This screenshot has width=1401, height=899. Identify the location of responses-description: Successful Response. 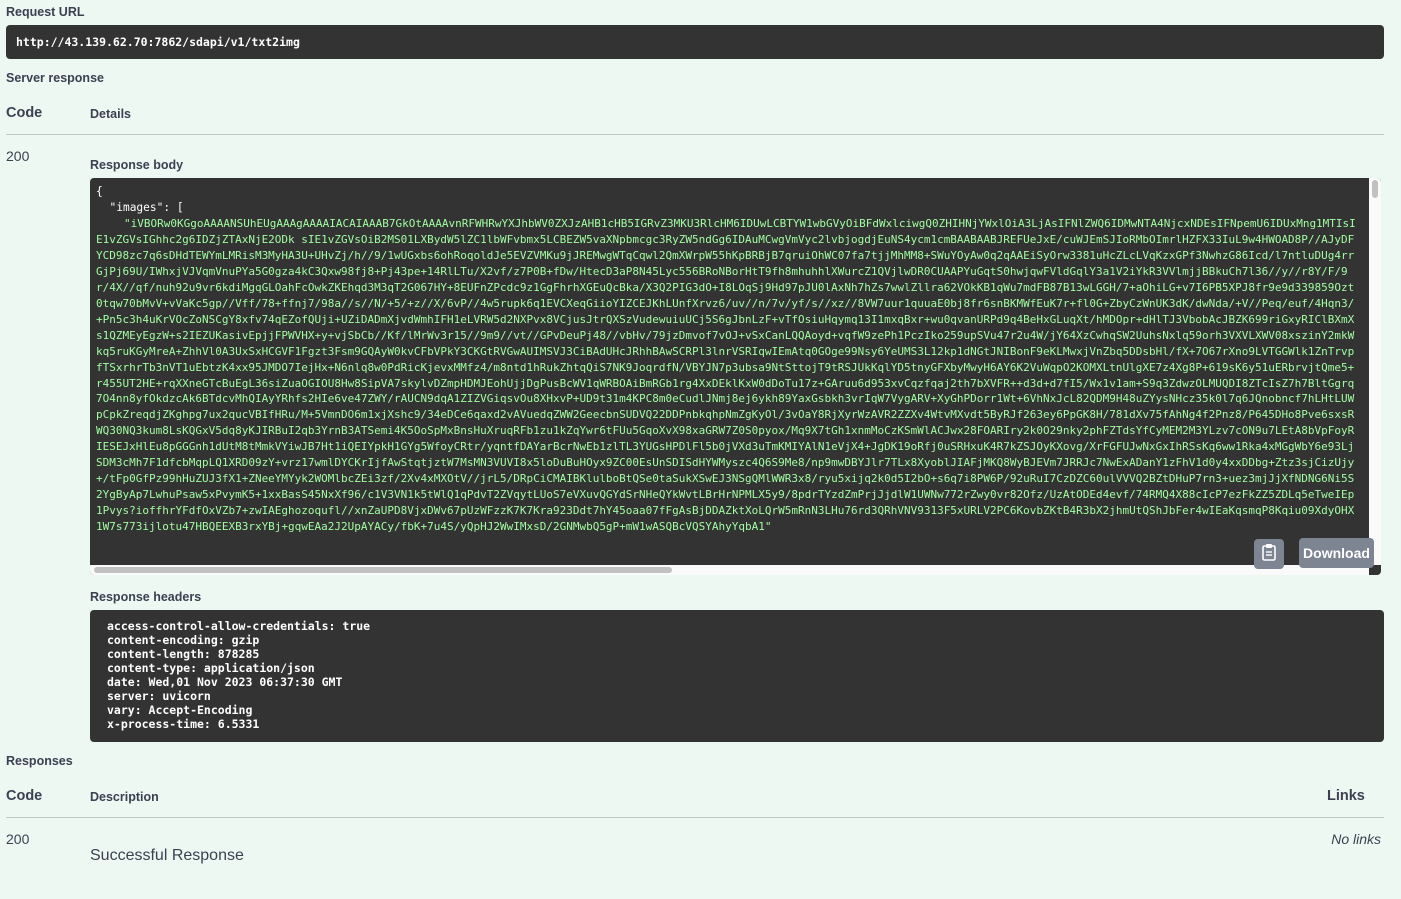
(167, 855).